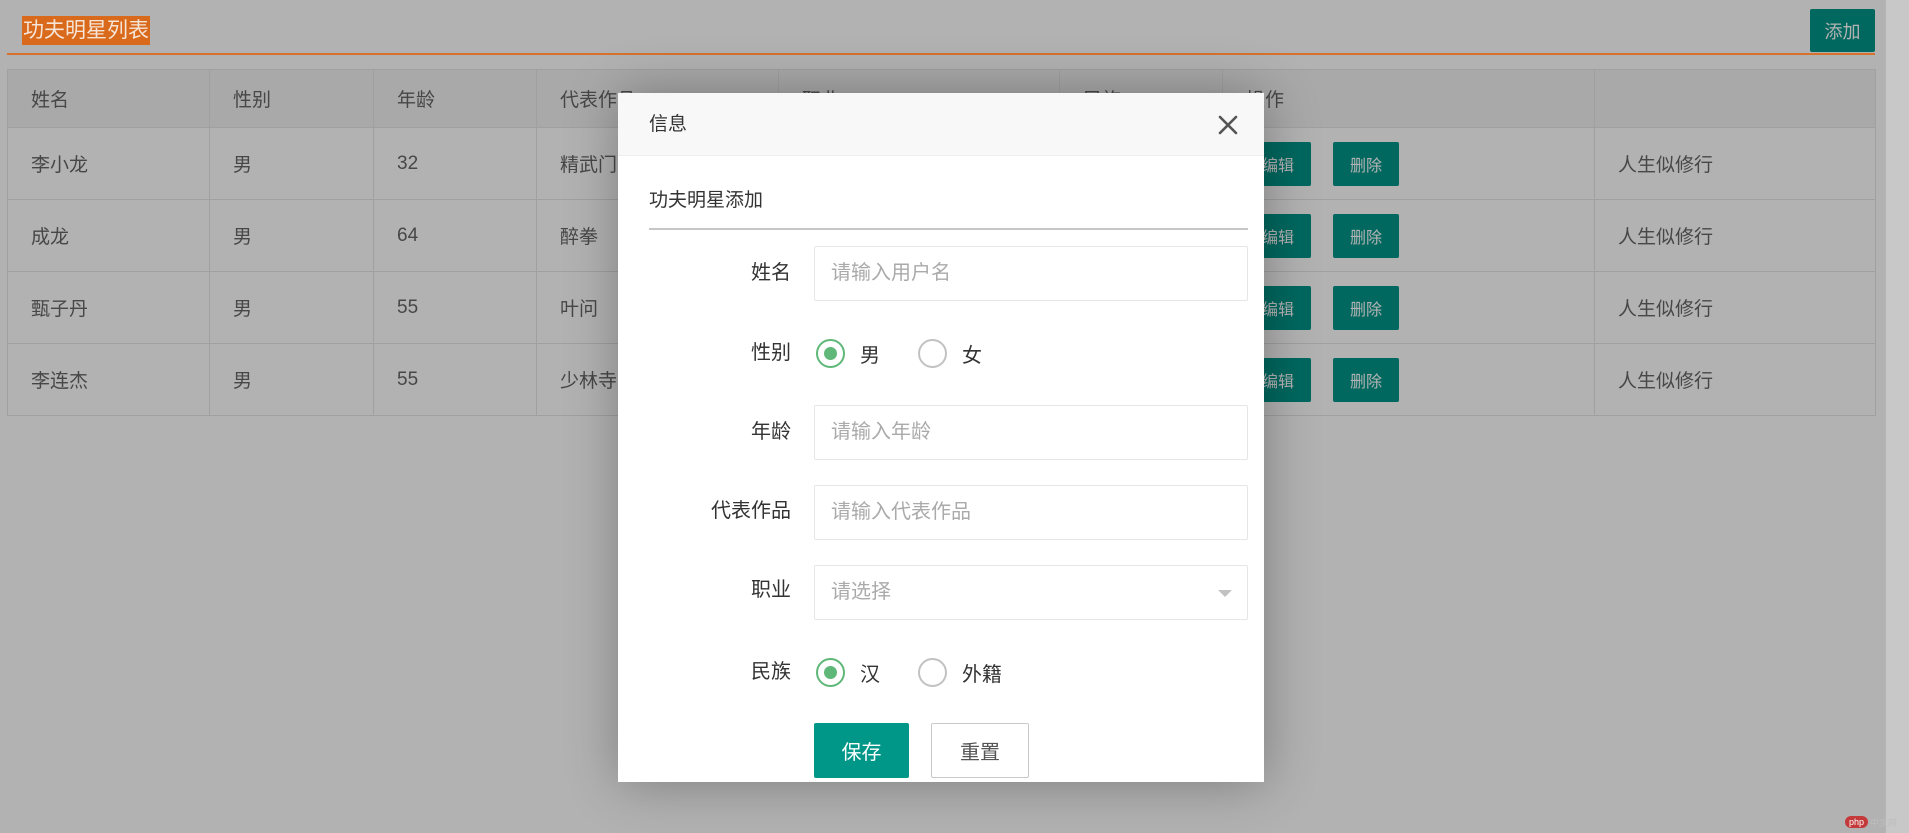 The width and height of the screenshot is (1909, 833). What do you see at coordinates (86, 30) in the screenshot?
I see `page-title: 功夫明星列表` at bounding box center [86, 30].